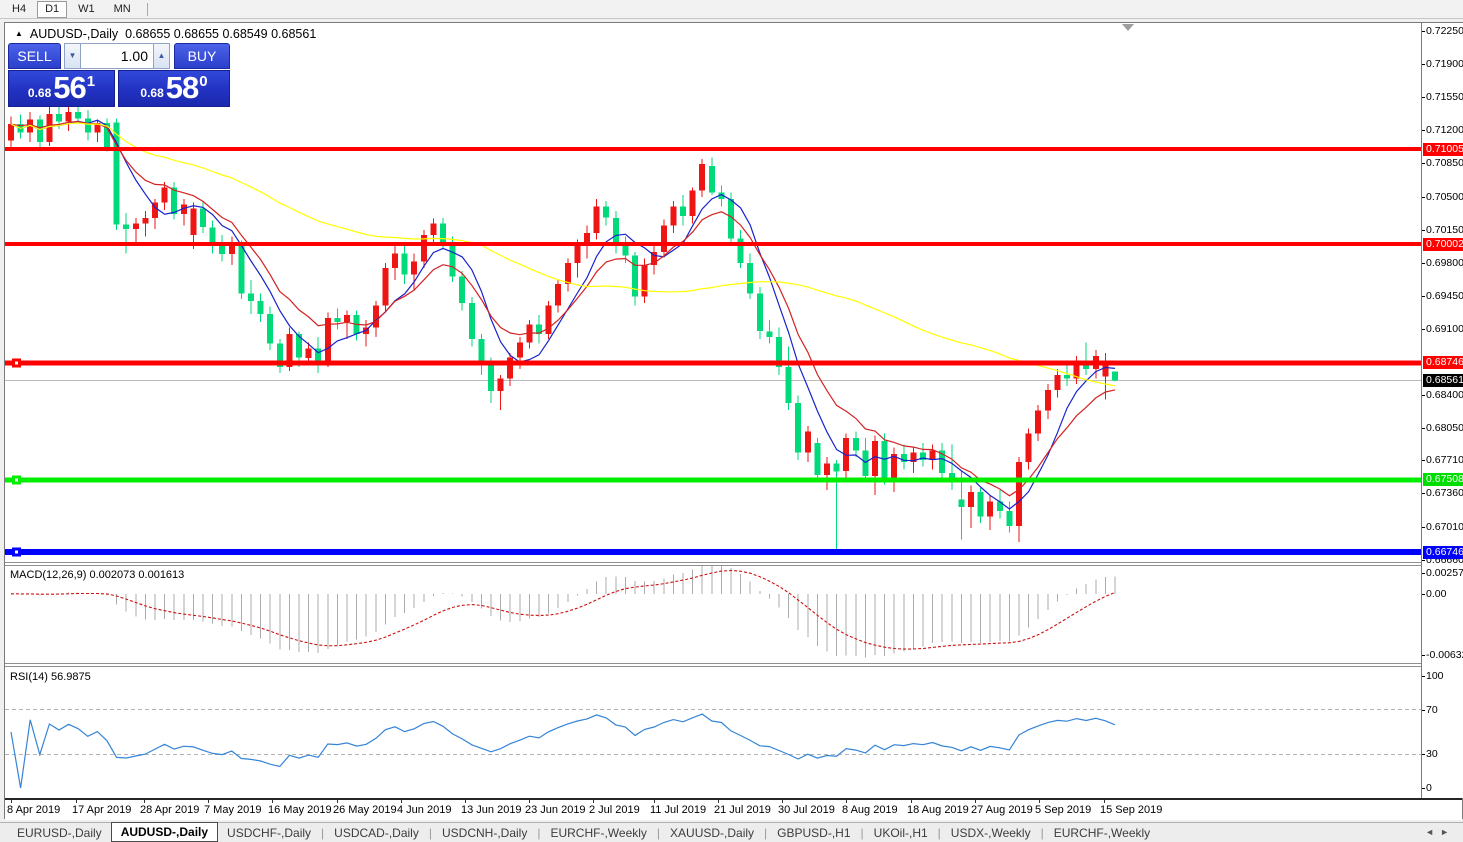 The height and width of the screenshot is (842, 1463). I want to click on date-axis-label: 8 Aug 2019, so click(870, 810).